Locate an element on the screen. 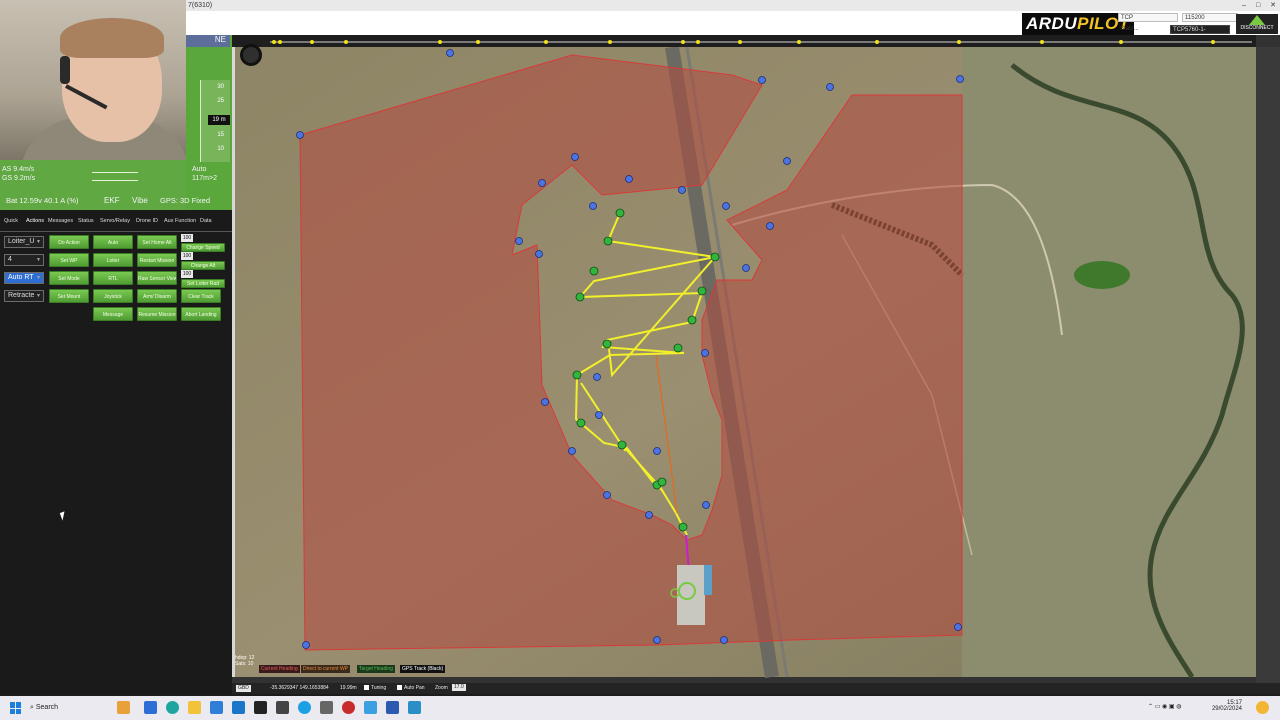  taskbar-search: ⌕ Search is located at coordinates (70, 708).